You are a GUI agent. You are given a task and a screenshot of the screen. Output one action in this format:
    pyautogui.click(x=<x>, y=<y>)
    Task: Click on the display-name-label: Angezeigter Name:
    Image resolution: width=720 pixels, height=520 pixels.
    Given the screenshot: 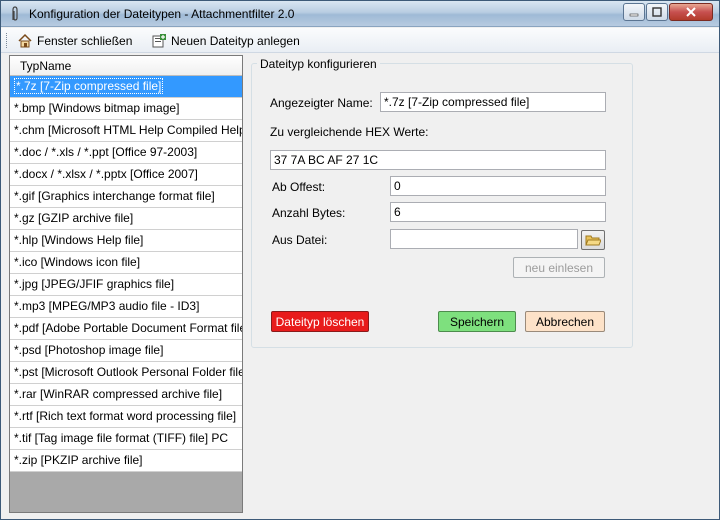 What is the action you would take?
    pyautogui.click(x=321, y=103)
    